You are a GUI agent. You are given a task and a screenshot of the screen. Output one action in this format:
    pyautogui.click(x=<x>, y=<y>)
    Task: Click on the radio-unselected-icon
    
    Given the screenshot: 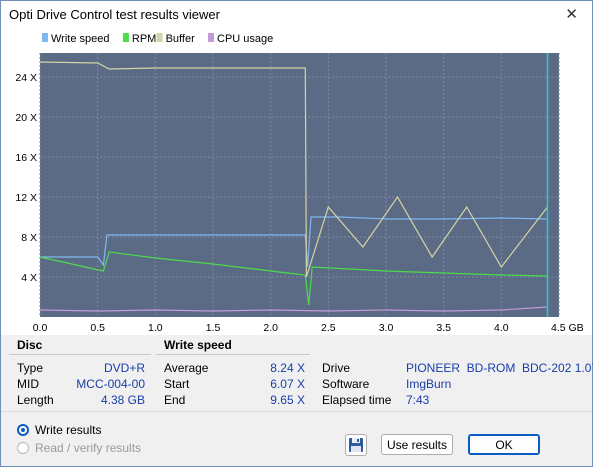 What is the action you would take?
    pyautogui.click(x=23, y=448)
    